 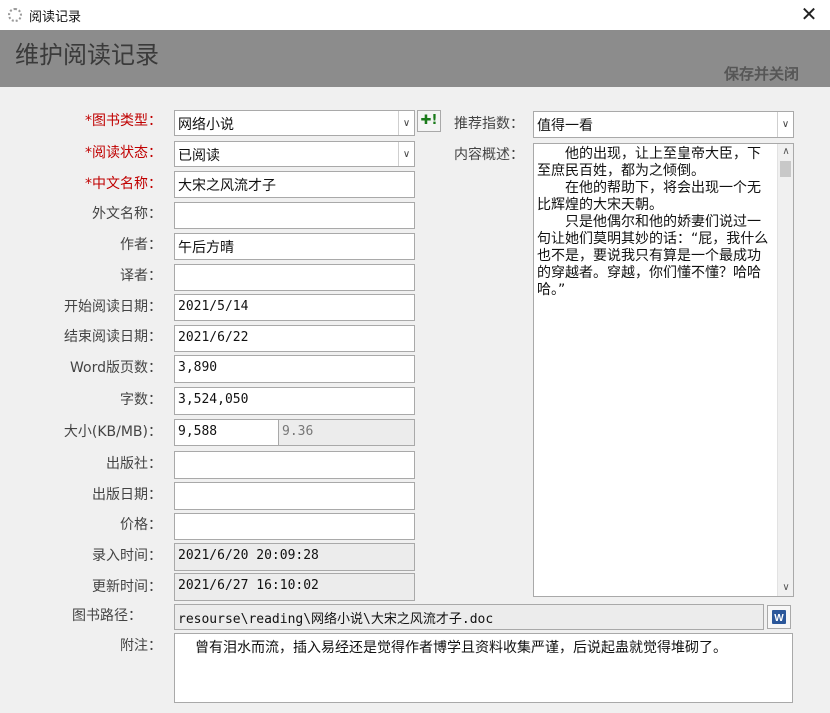 What do you see at coordinates (483, 668) in the screenshot?
I see `notes-textarea: 曾有泪水而流，插入易经还是觉得作者博学且资料收集严谨，后说起蛊就觉得堆砌了。` at bounding box center [483, 668].